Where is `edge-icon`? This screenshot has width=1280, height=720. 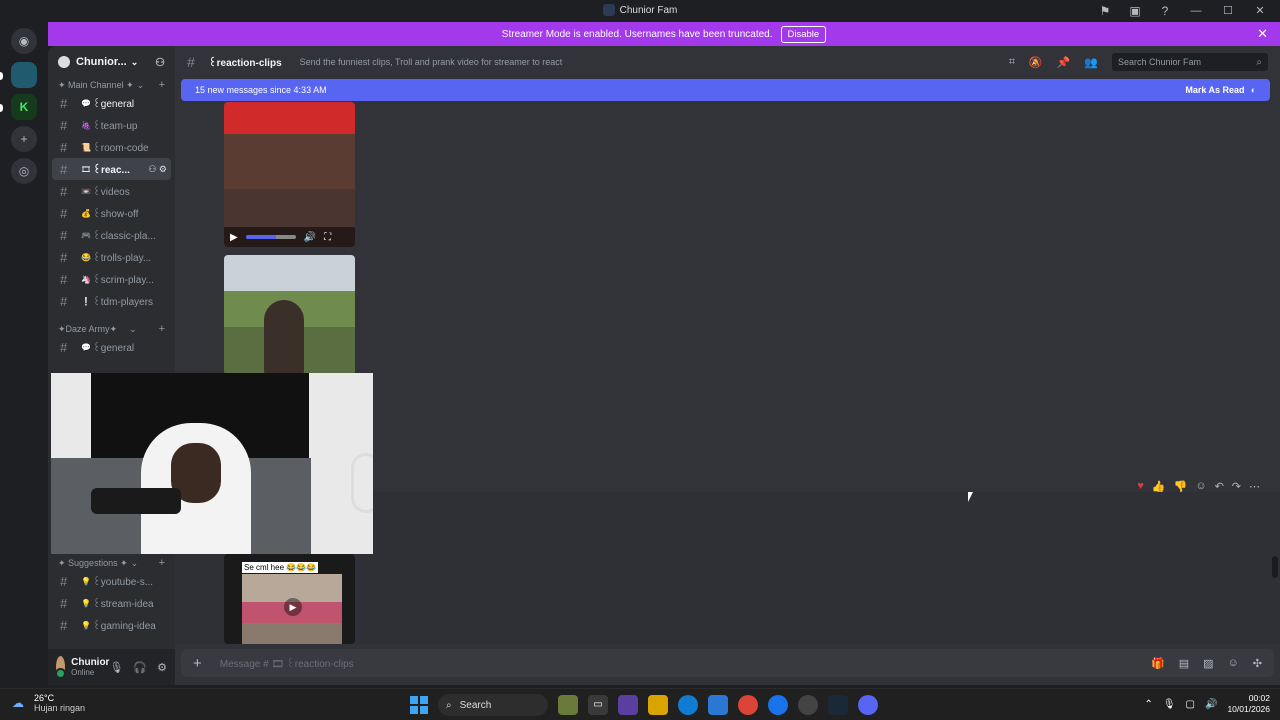 edge-icon is located at coordinates (688, 705).